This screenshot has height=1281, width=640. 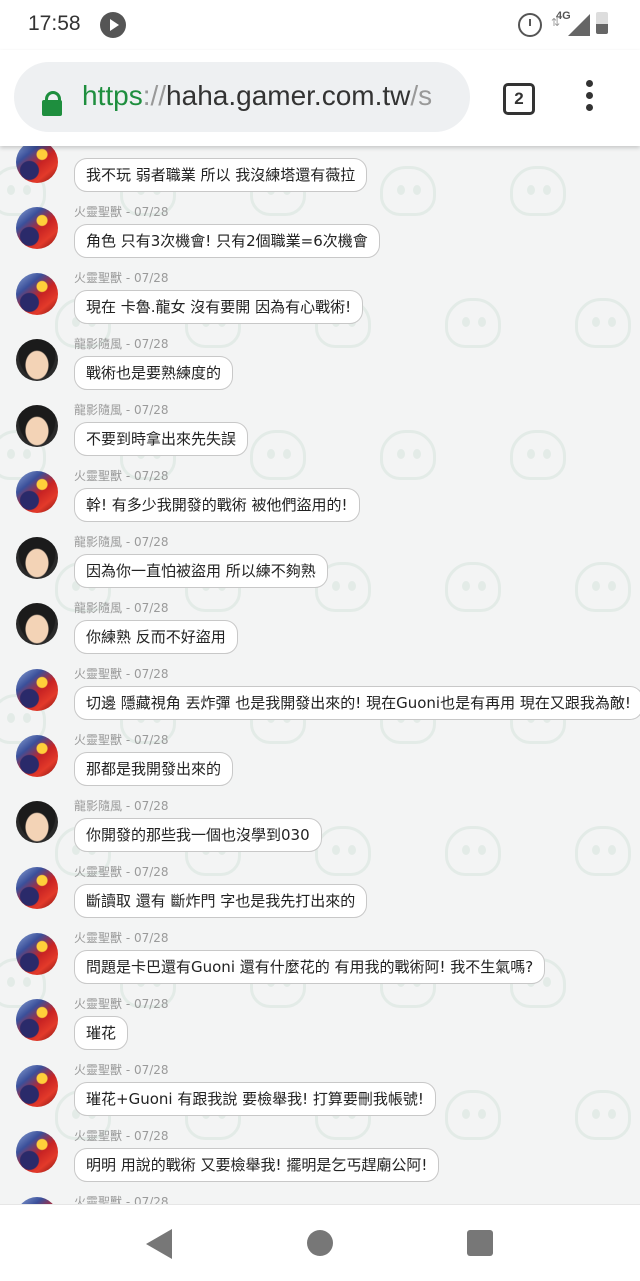 What do you see at coordinates (217, 505) in the screenshot?
I see `message-bubble: 幹! 有多少我開發的戰術 被他們盜用的!` at bounding box center [217, 505].